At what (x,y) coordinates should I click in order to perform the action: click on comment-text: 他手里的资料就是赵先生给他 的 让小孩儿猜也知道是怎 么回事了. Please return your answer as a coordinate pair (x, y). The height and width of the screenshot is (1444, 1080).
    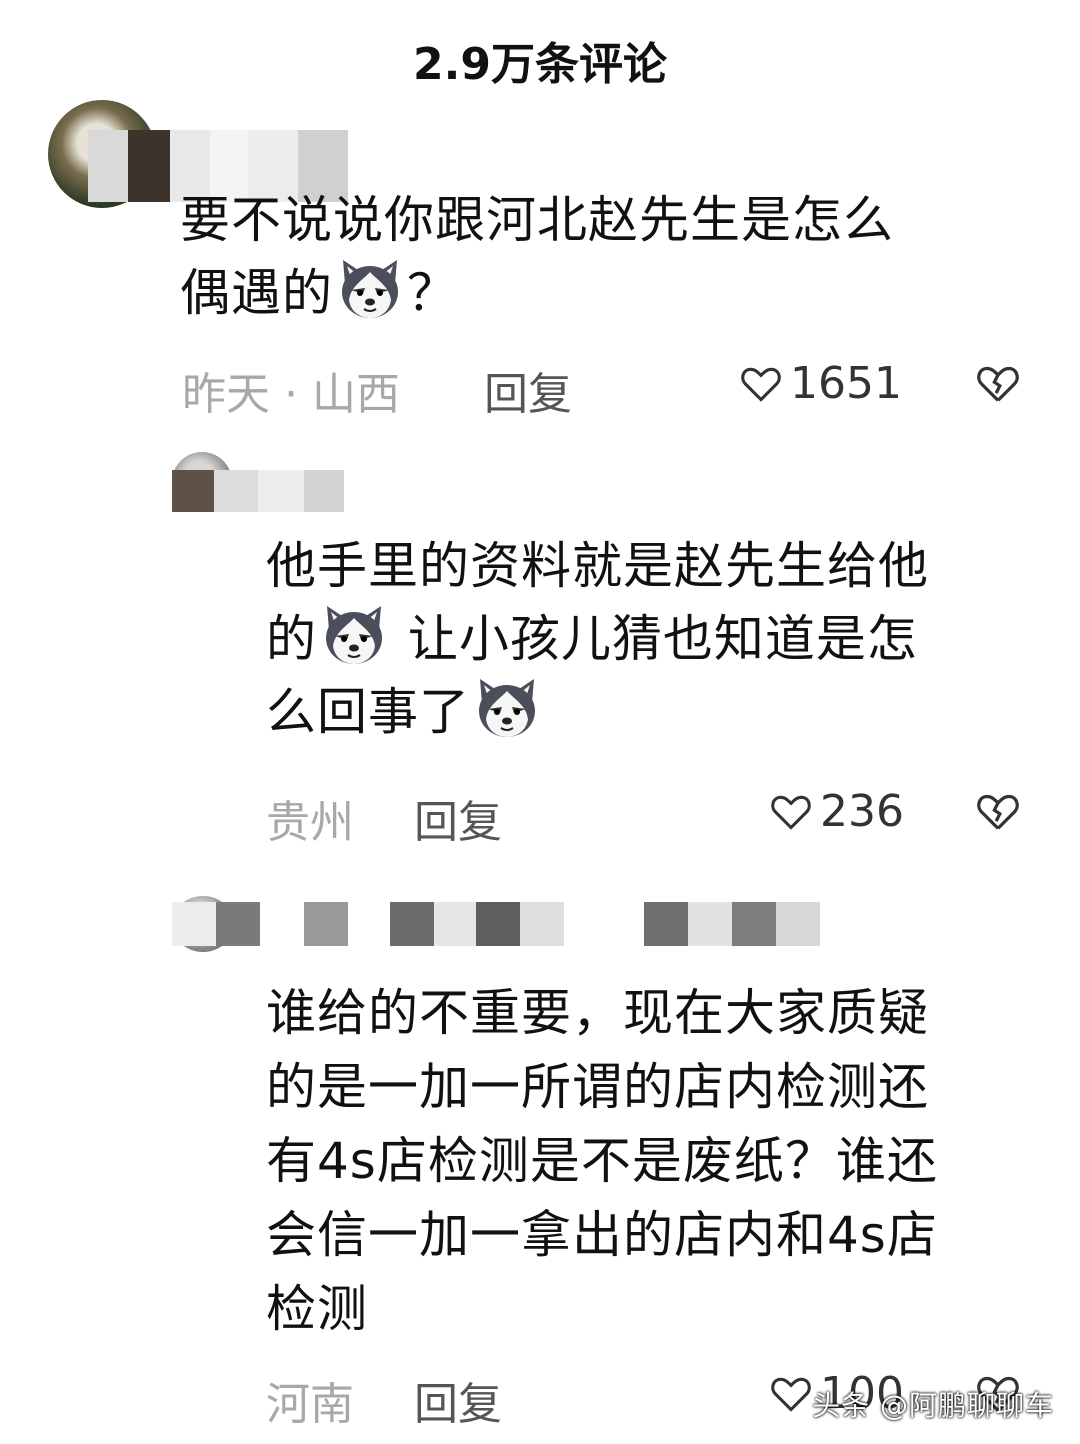
    Looking at the image, I should click on (597, 639).